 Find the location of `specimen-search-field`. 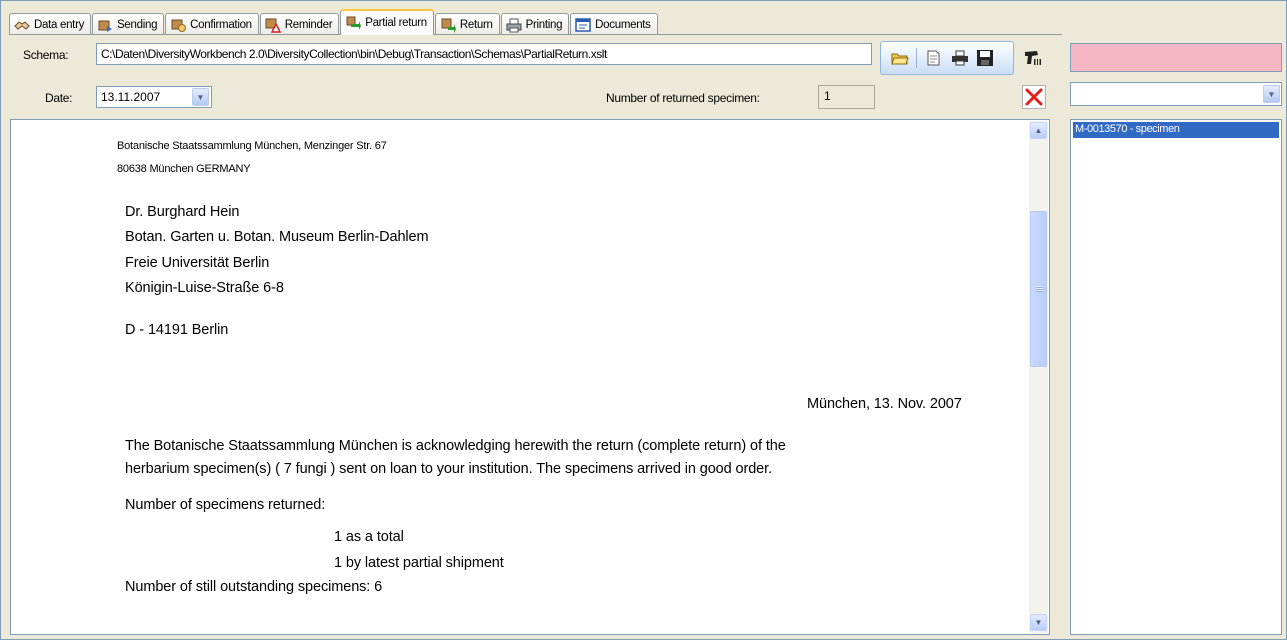

specimen-search-field is located at coordinates (1176, 57).